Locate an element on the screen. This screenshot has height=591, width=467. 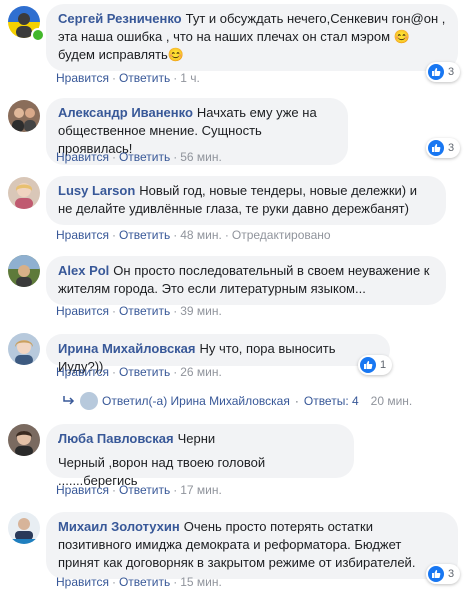
comment-actions: Нравится · Ответить · 56 мин. is located at coordinates (139, 157).